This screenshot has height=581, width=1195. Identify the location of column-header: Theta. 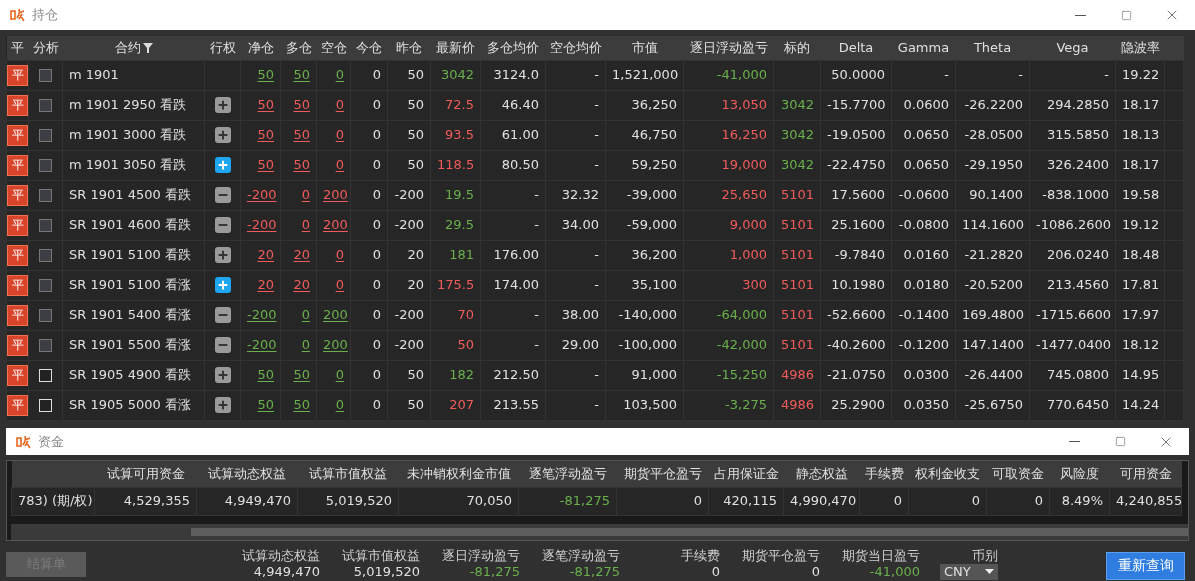
(992, 47).